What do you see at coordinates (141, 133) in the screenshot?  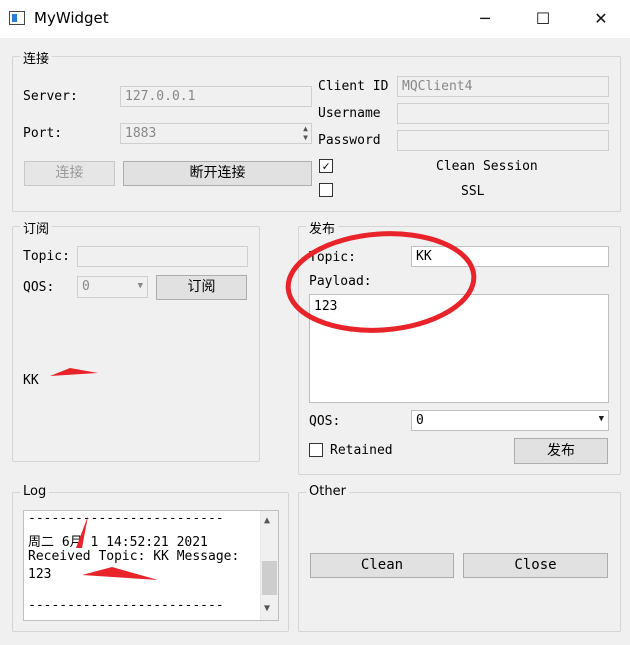 I see `port-value: 1883` at bounding box center [141, 133].